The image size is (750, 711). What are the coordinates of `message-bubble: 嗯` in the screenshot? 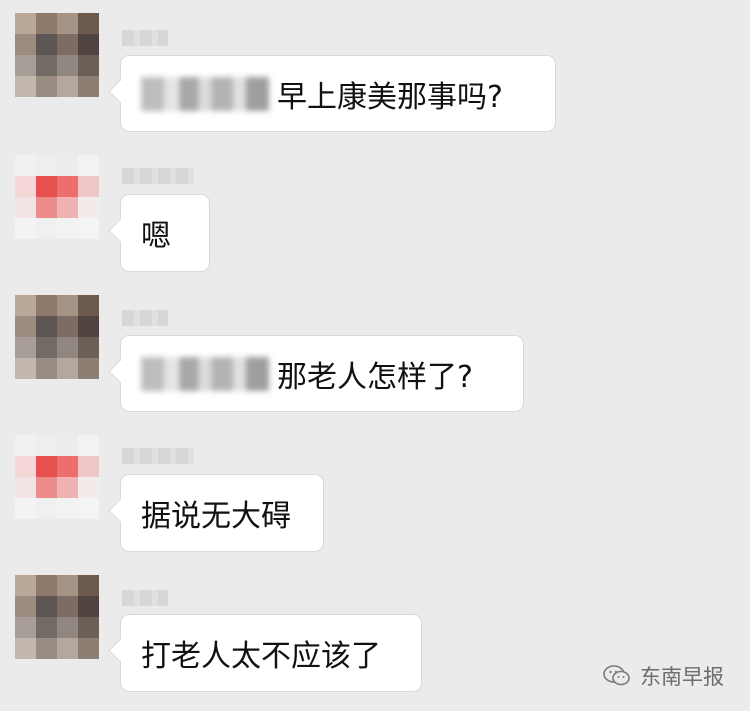 It's located at (165, 233).